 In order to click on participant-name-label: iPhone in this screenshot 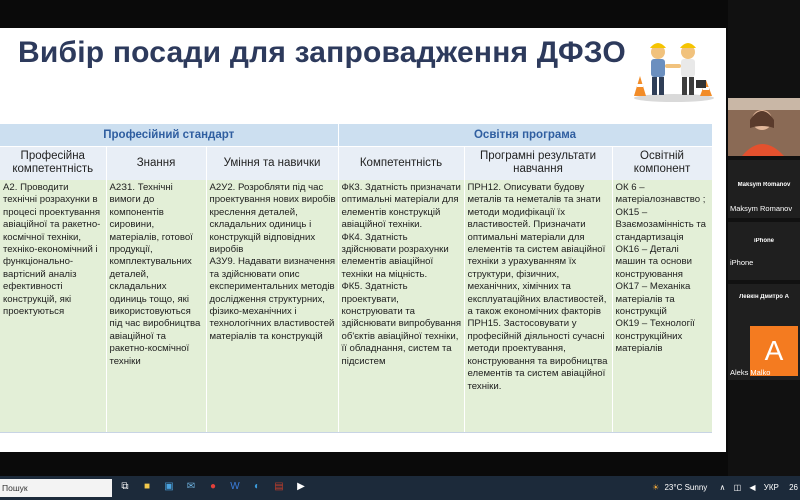, I will do `click(763, 241)`.